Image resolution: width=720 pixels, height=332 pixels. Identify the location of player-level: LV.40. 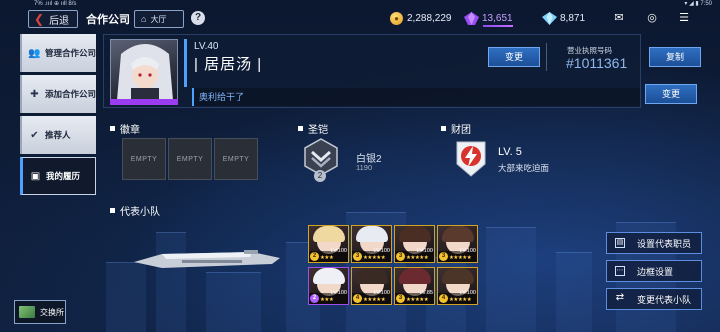
(206, 46).